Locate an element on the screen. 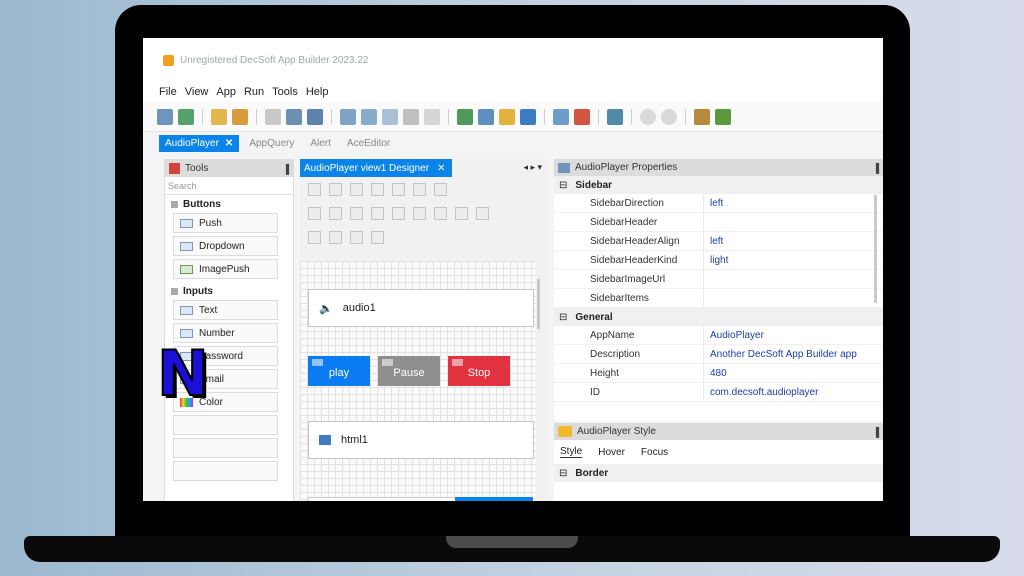  stop-button: Stop is located at coordinates (479, 371).